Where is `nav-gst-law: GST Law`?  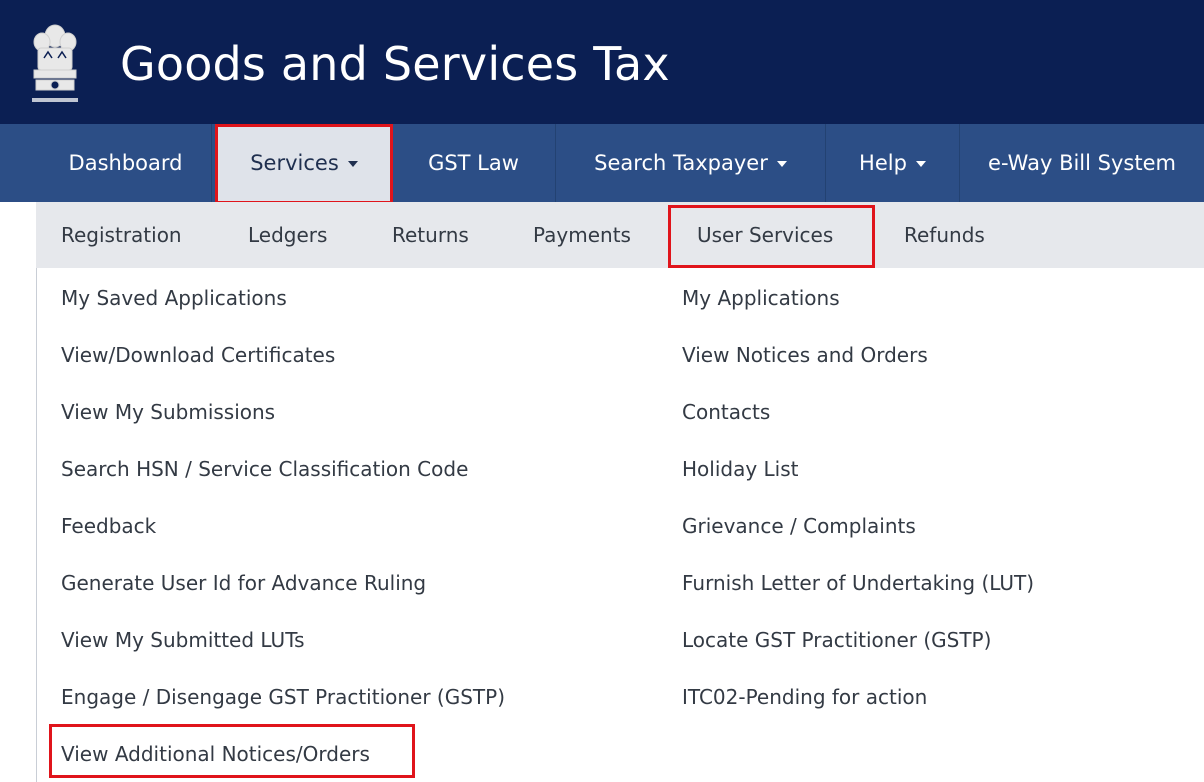 nav-gst-law: GST Law is located at coordinates (474, 163).